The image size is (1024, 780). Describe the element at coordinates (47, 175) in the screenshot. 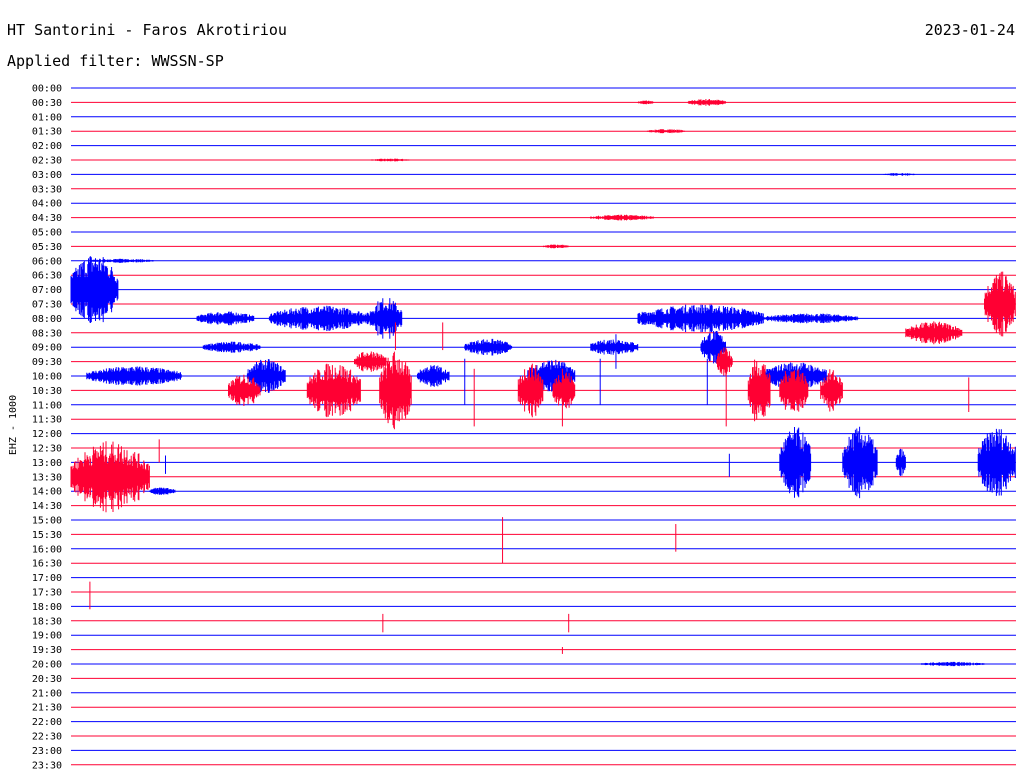

I see `time-tick-label: 03:00` at that location.